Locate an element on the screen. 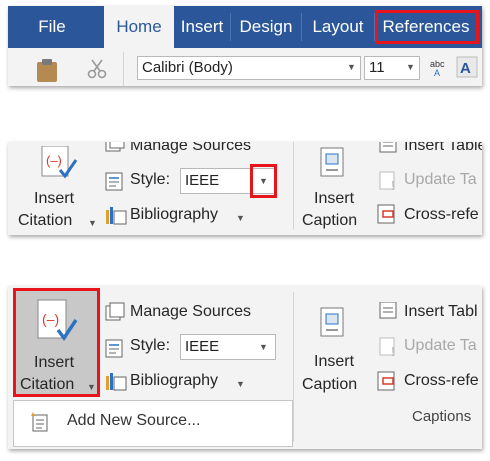  style-dropdown-highlight-box is located at coordinates (263, 181).